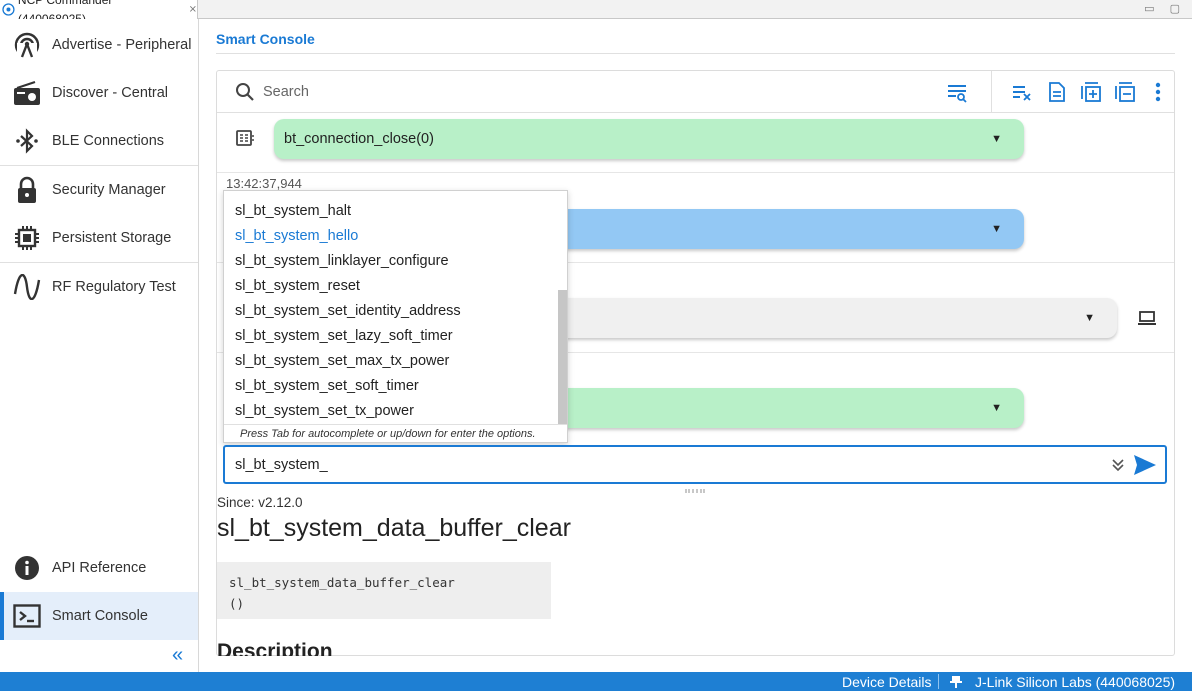  Describe the element at coordinates (886, 682) in the screenshot. I see `device-details-link: Device Details` at that location.